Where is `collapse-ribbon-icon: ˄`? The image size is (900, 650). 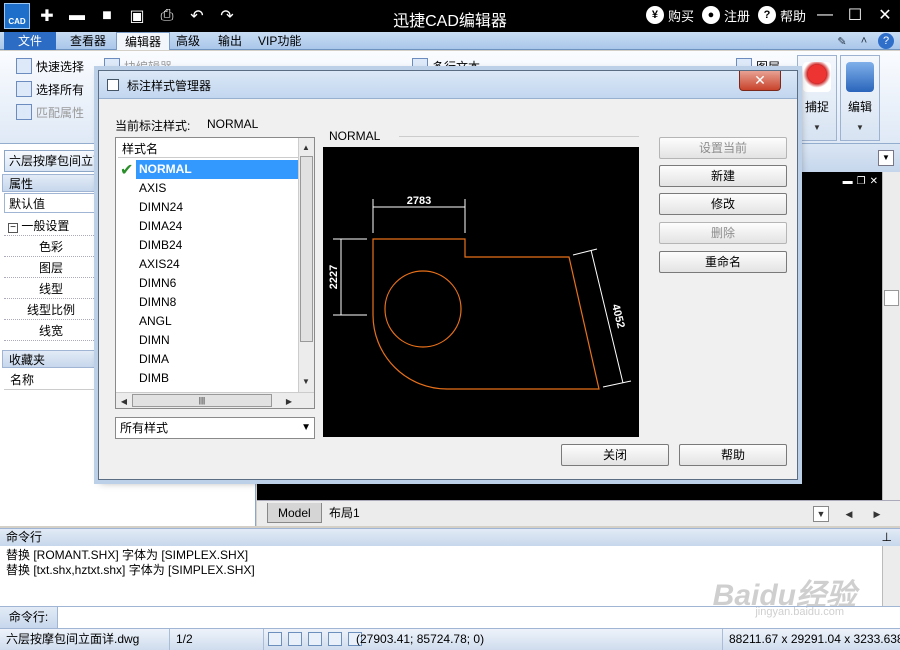
collapse-ribbon-icon: ˄ is located at coordinates (864, 41).